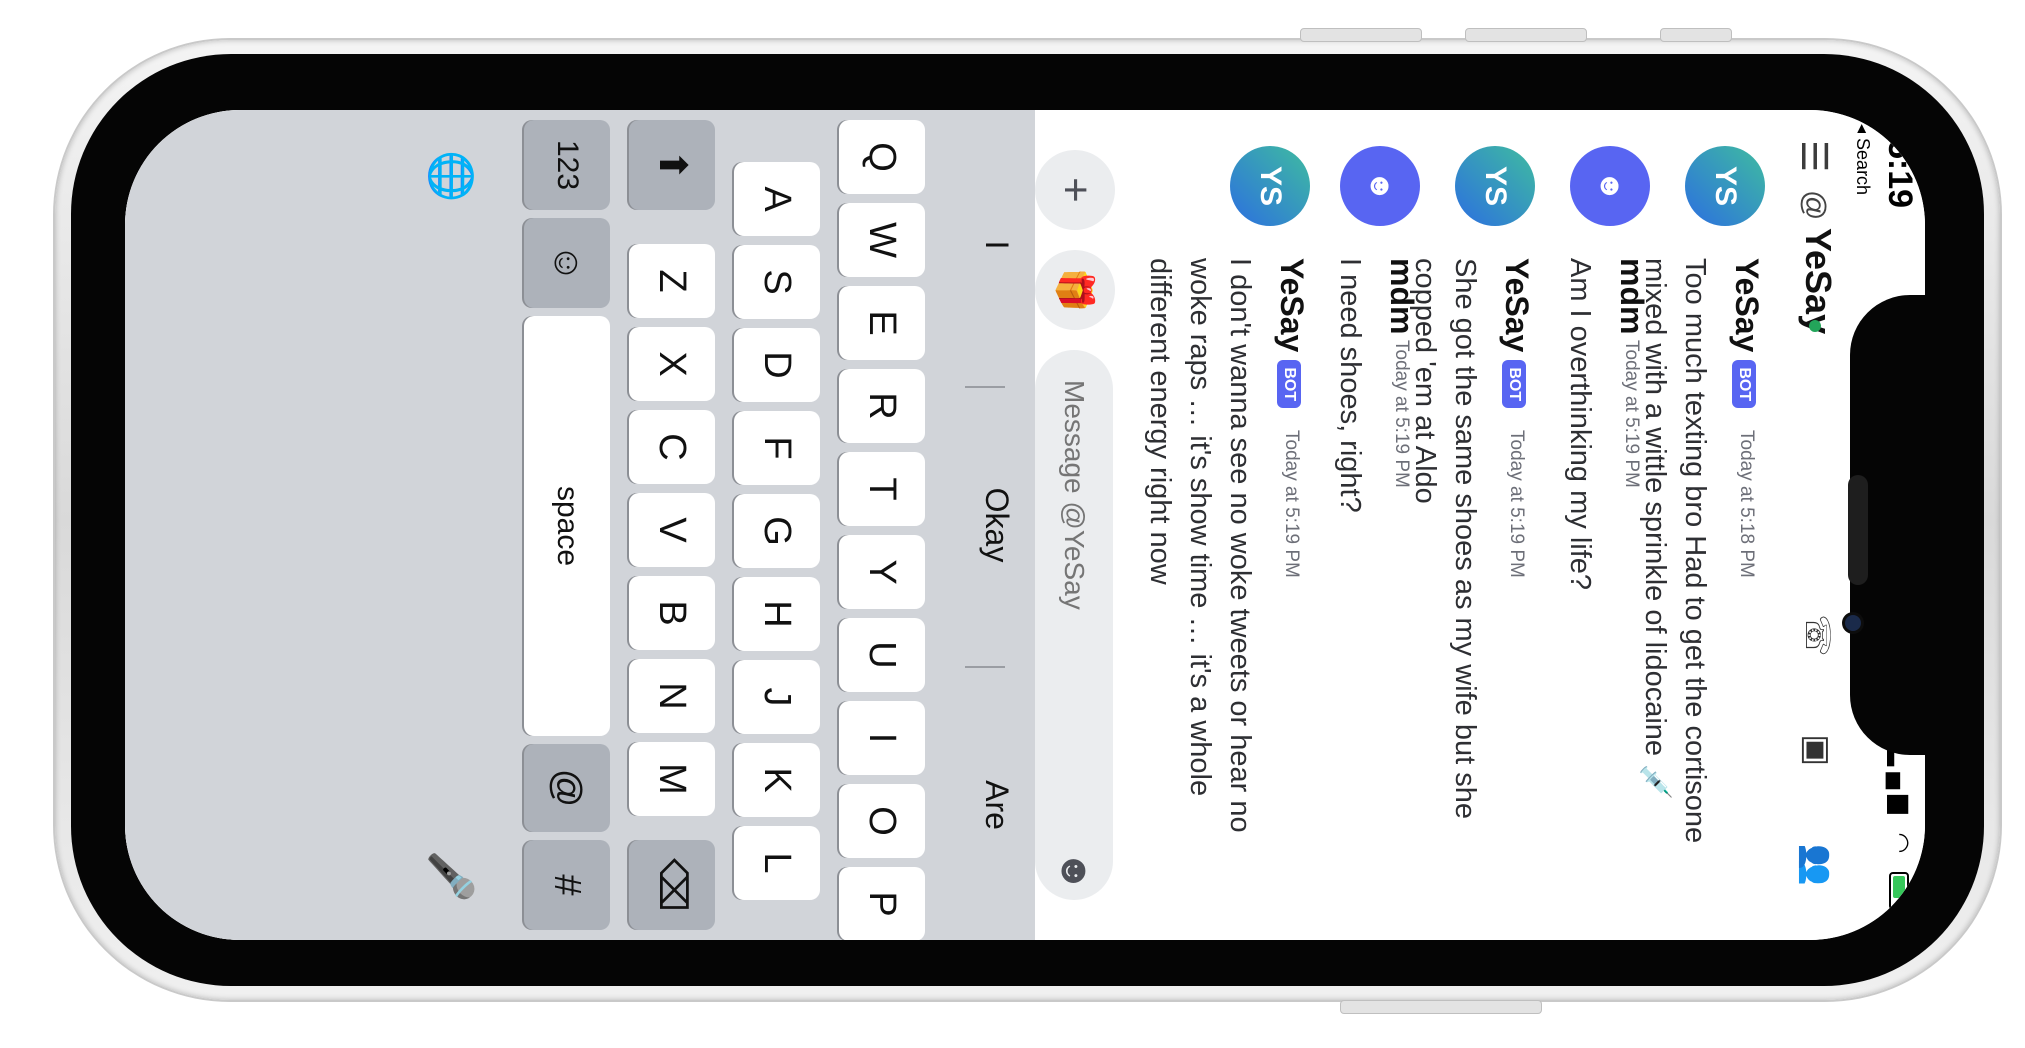 The height and width of the screenshot is (1048, 2025). I want to click on earpiece-speaker, so click(1858, 530).